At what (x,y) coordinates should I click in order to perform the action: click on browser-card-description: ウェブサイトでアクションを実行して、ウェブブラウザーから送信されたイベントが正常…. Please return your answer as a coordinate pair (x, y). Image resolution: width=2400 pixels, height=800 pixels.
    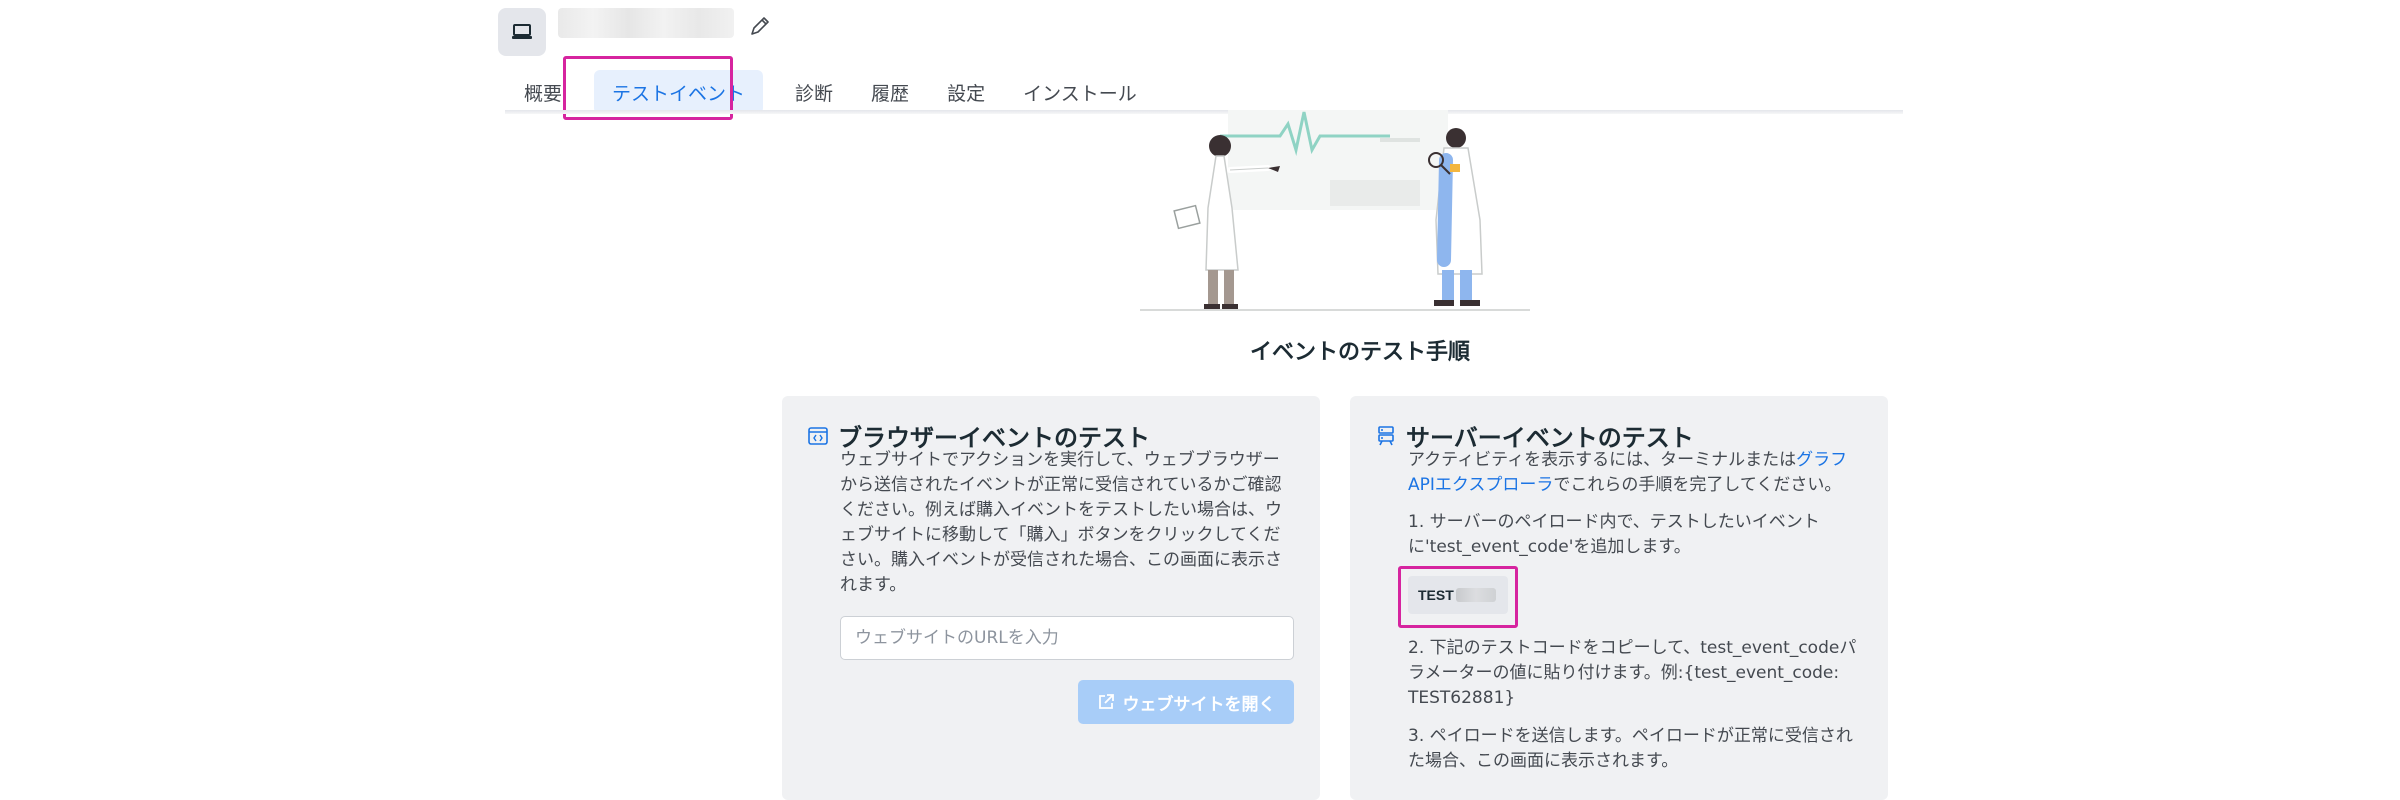
    Looking at the image, I should click on (1061, 522).